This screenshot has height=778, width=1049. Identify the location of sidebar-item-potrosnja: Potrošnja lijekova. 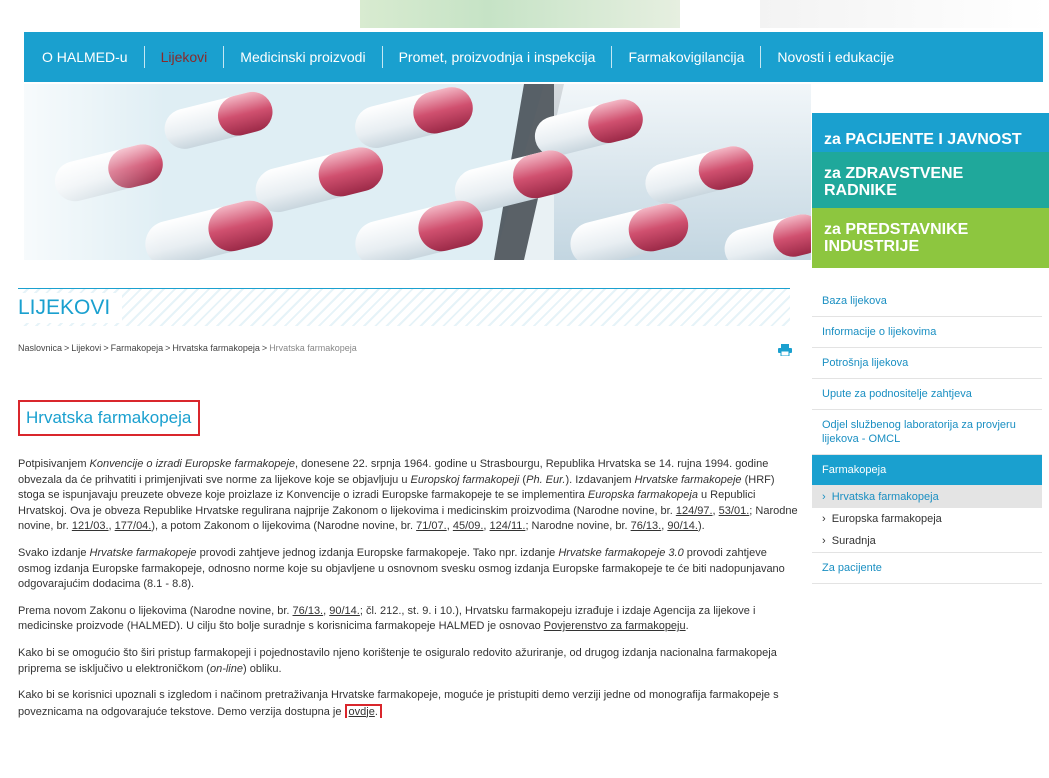
(927, 363).